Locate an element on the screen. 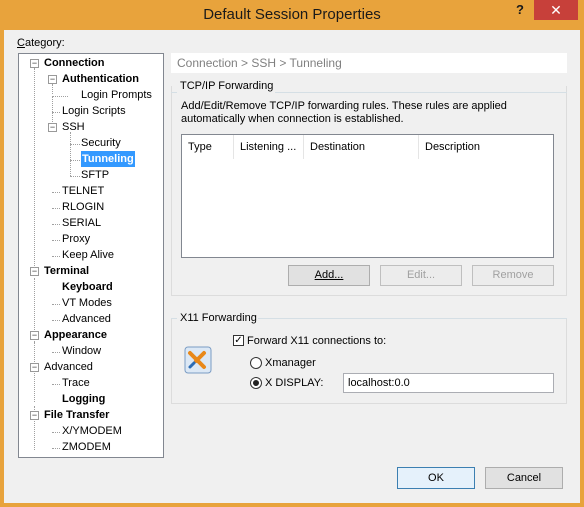 Image resolution: width=584 pixels, height=507 pixels. tree-item-telnet: TELNET is located at coordinates (83, 191).